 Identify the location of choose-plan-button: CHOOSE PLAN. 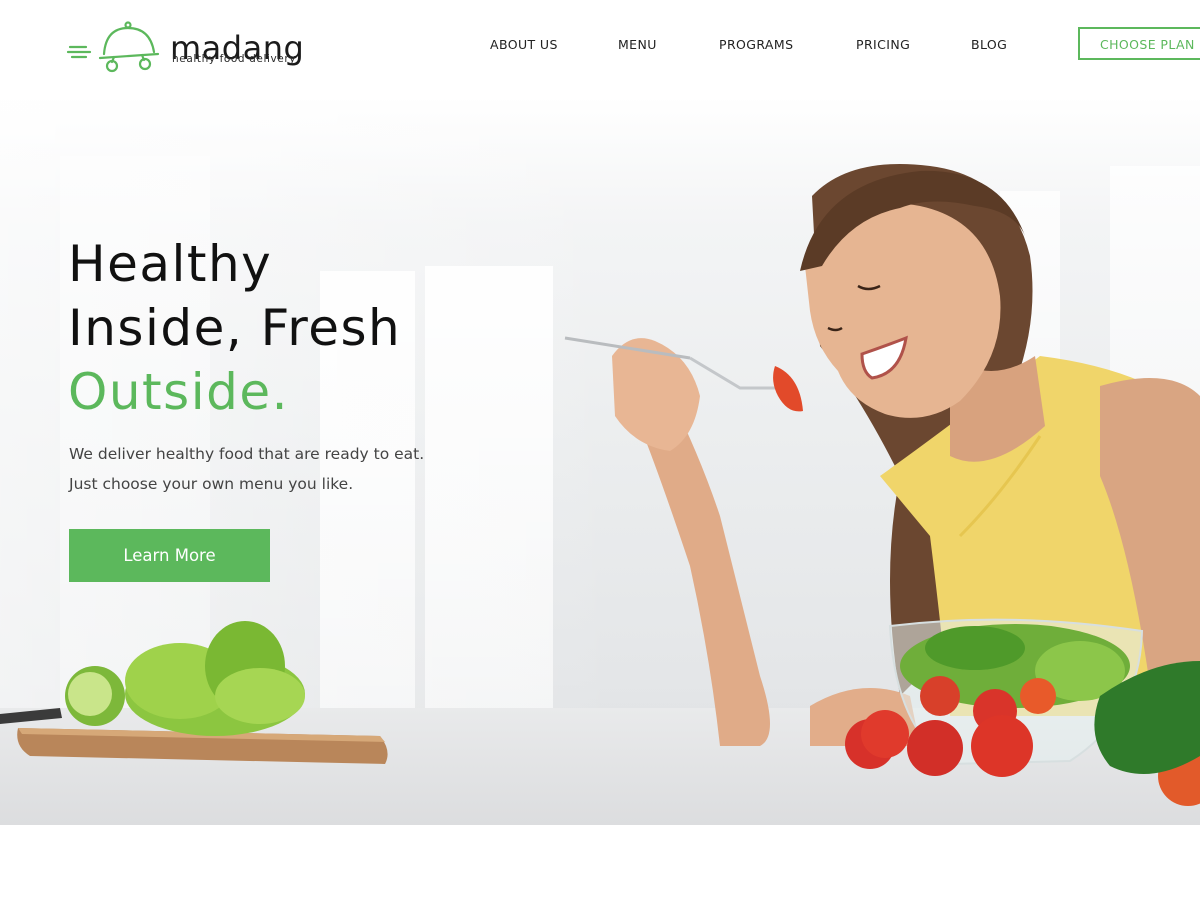
(1139, 43).